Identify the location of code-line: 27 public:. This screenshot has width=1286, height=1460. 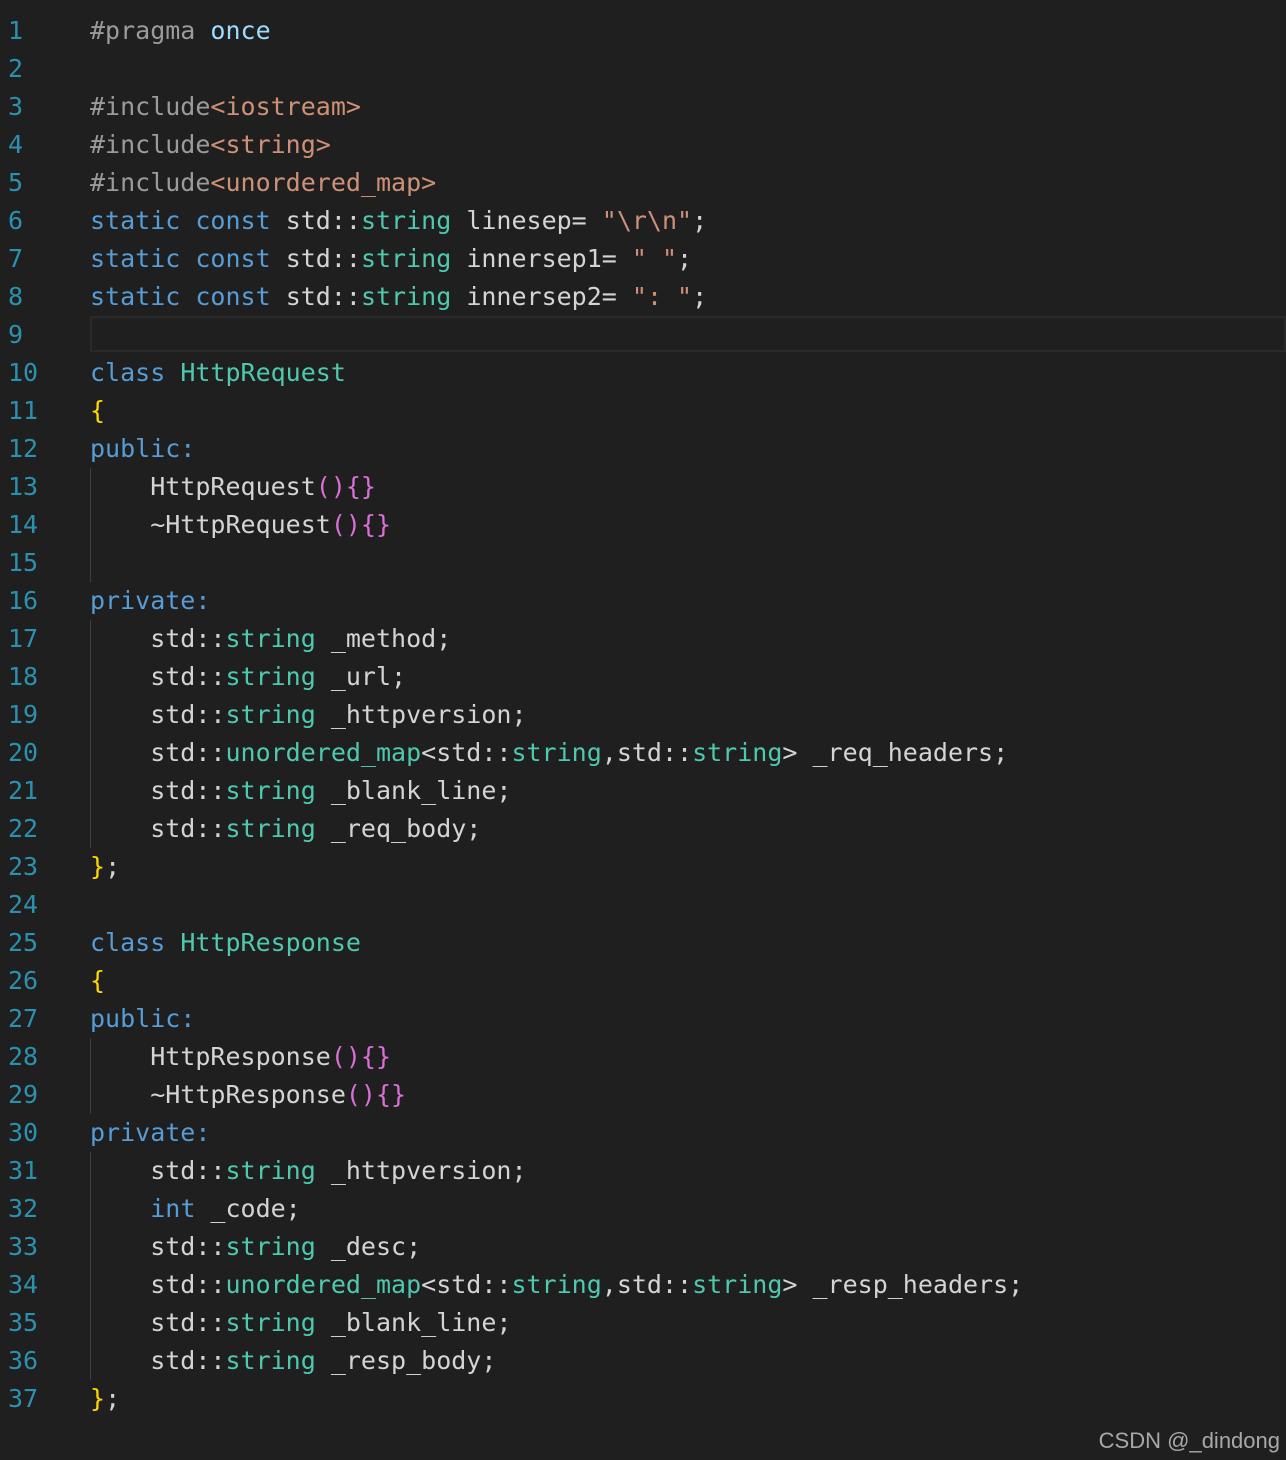
(643, 1019).